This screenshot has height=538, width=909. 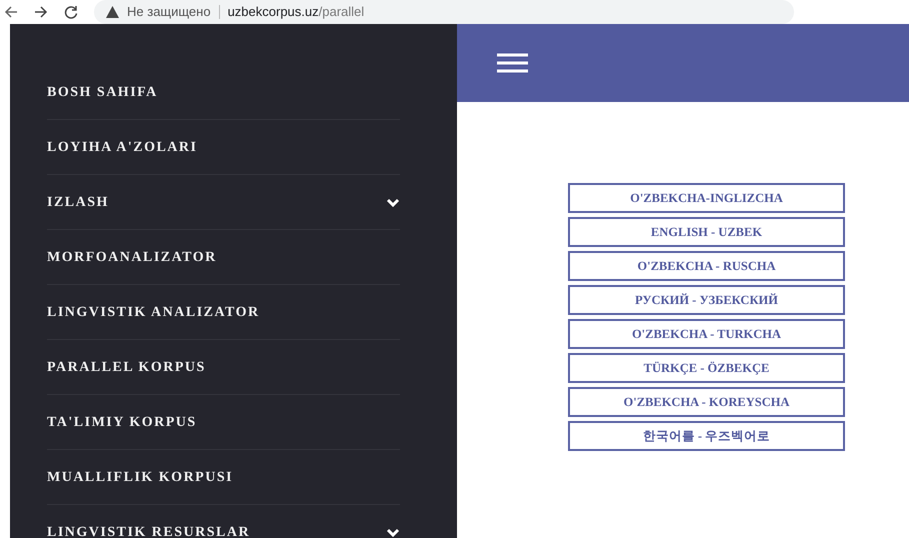 I want to click on menu-item: MUALLIFLIK KORPUSI, so click(x=140, y=477).